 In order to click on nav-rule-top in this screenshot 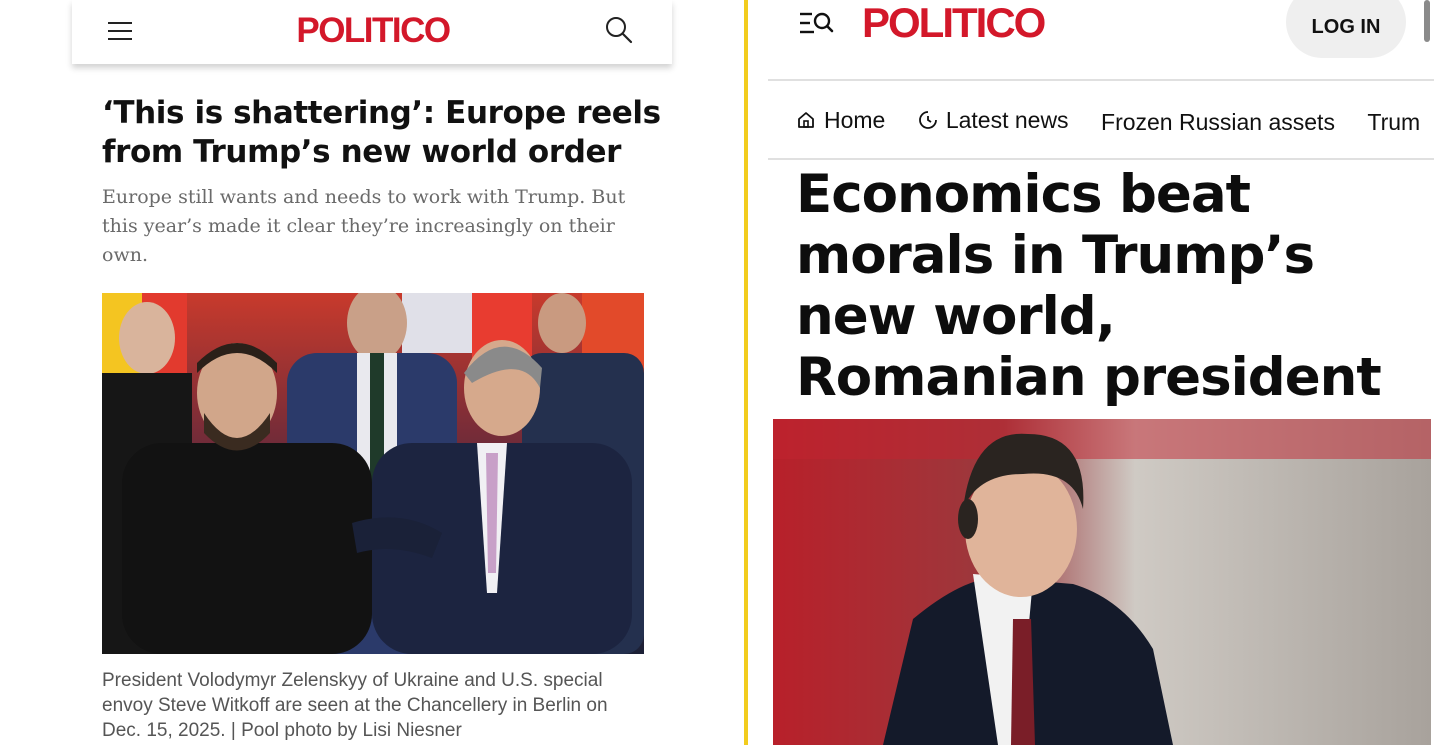, I will do `click(1101, 80)`.